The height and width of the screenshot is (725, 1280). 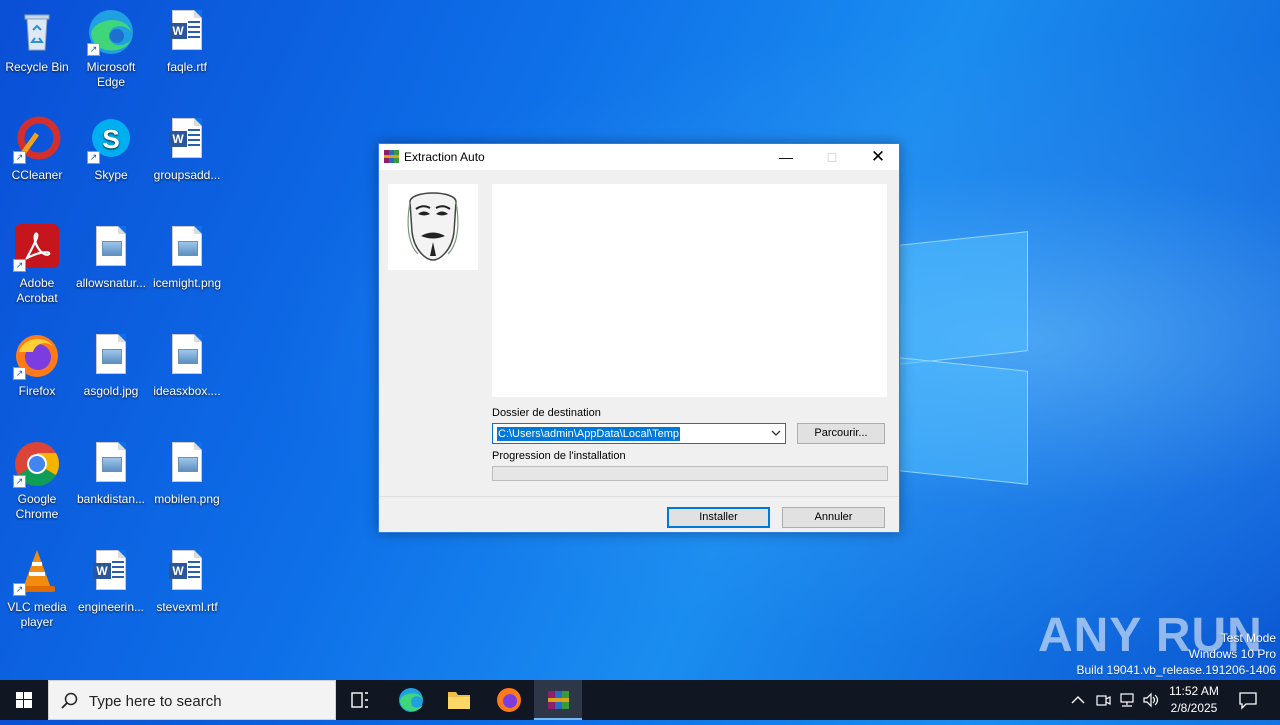 What do you see at coordinates (111, 32) in the screenshot?
I see `edge-icon: ↗` at bounding box center [111, 32].